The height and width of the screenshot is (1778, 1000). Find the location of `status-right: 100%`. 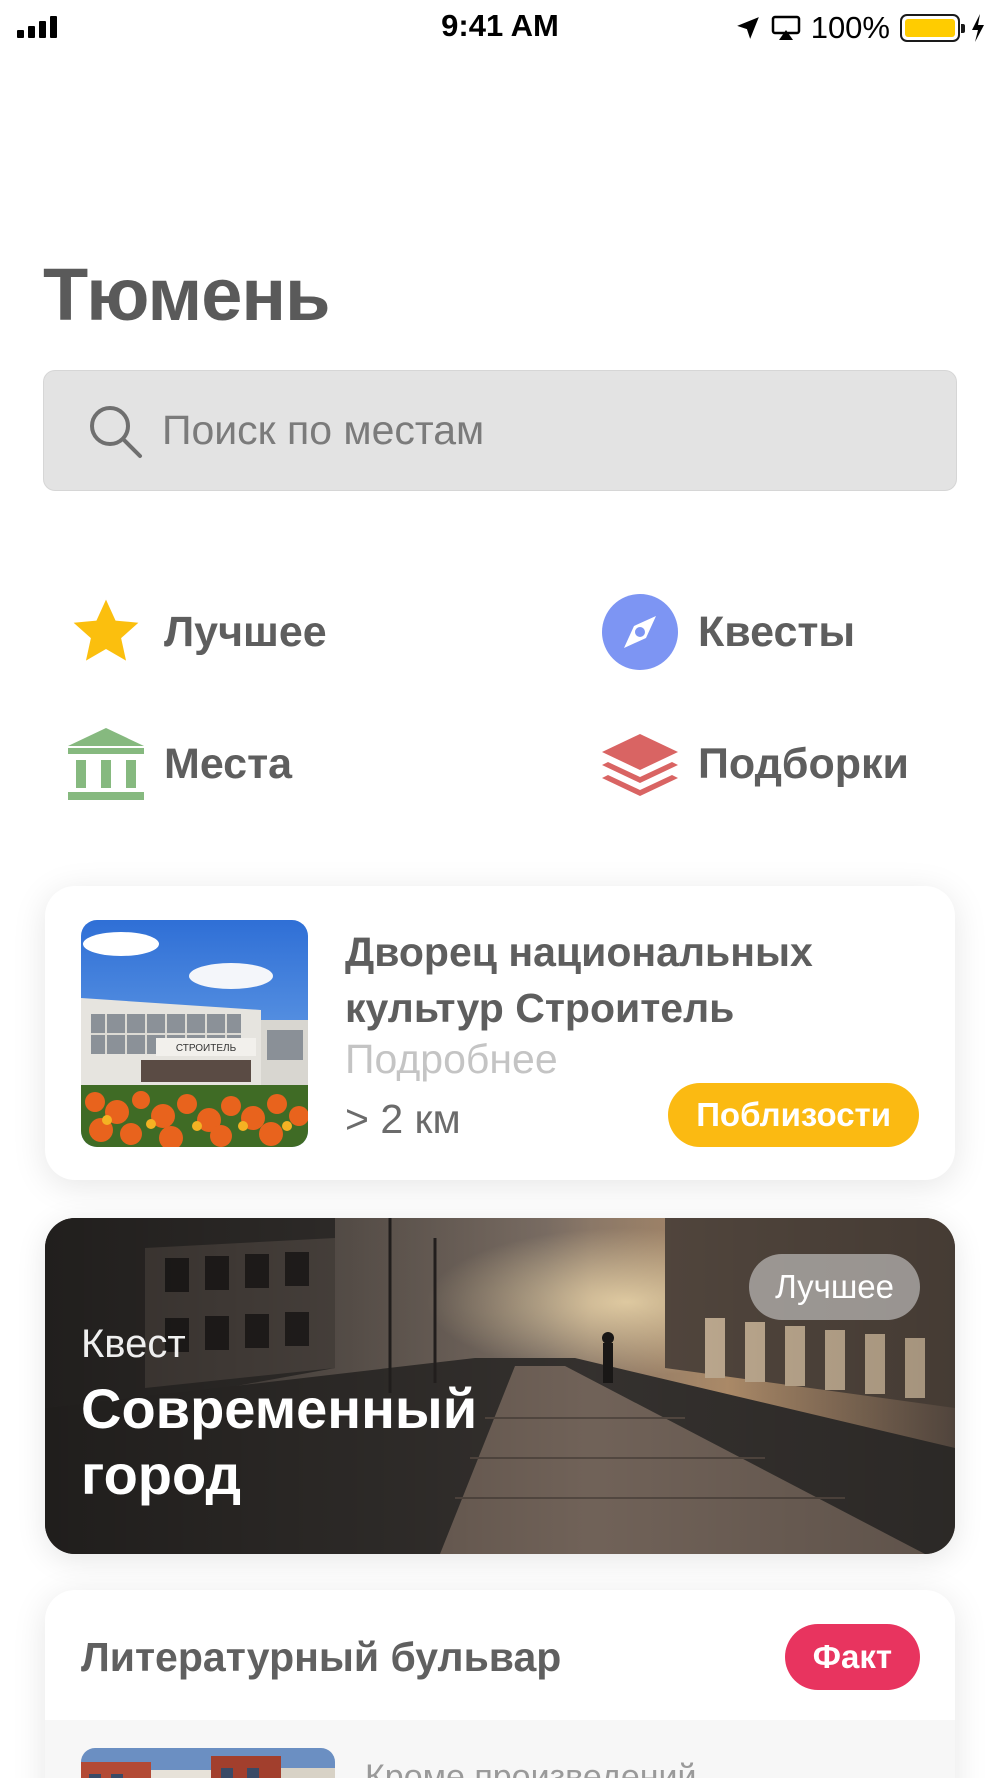

status-right: 100% is located at coordinates (860, 28).